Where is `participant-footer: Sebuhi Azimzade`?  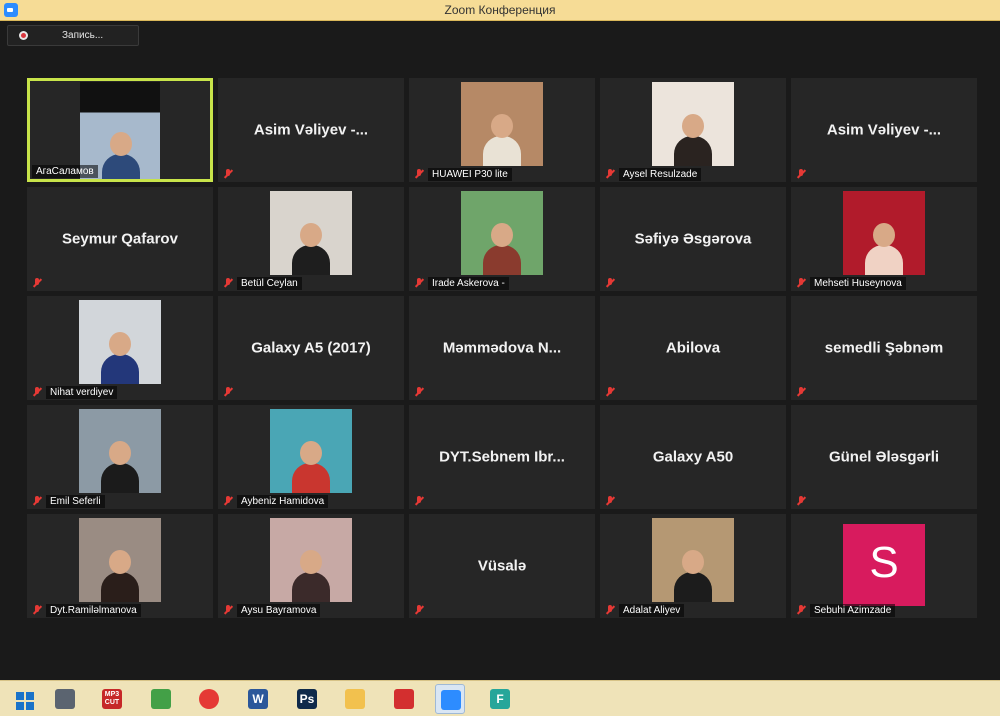 participant-footer: Sebuhi Azimzade is located at coordinates (843, 610).